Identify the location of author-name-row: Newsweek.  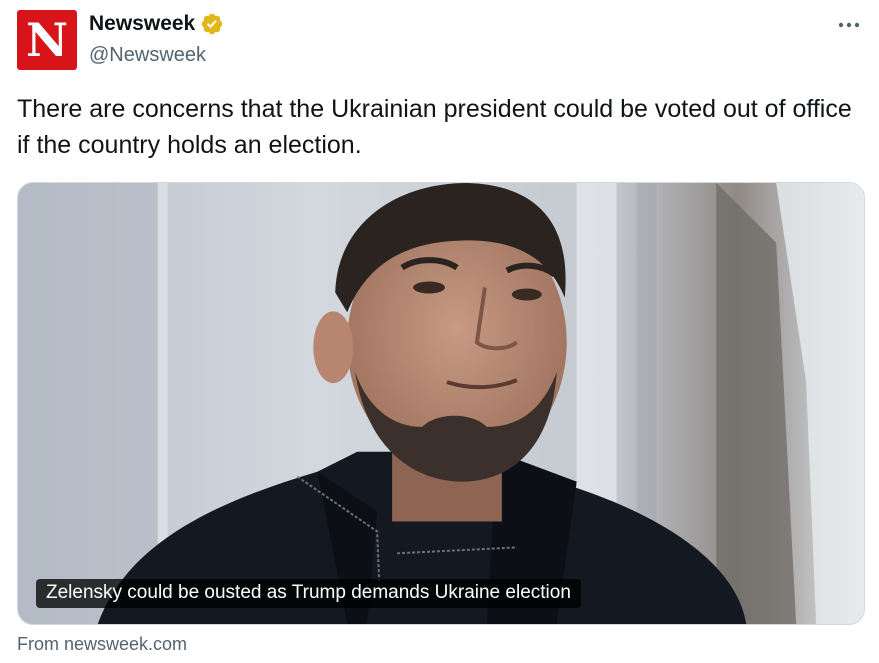
(156, 24).